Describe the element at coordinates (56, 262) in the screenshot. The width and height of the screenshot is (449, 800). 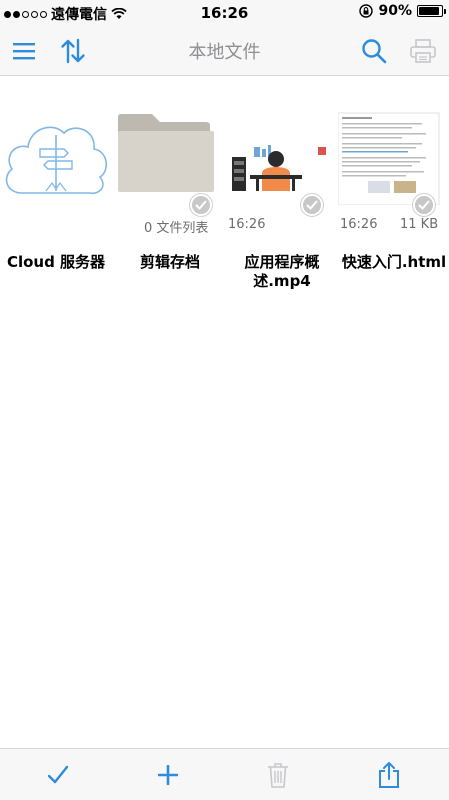
I see `file-name: Cloud 服务器` at that location.